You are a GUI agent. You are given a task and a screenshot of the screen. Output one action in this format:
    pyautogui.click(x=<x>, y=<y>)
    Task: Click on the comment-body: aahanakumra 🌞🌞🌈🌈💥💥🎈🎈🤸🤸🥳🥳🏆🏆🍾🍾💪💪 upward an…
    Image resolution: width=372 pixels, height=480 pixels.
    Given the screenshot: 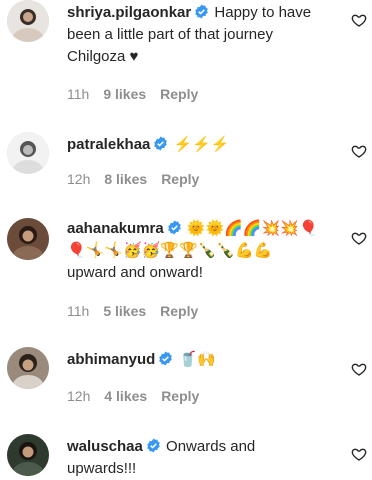 What is the action you would take?
    pyautogui.click(x=196, y=251)
    